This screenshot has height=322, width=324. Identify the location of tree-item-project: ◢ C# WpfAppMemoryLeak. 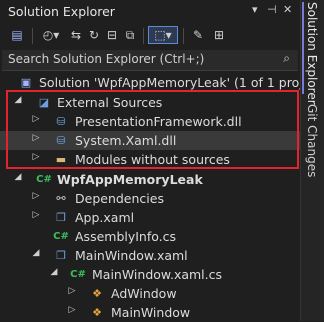
(150, 179).